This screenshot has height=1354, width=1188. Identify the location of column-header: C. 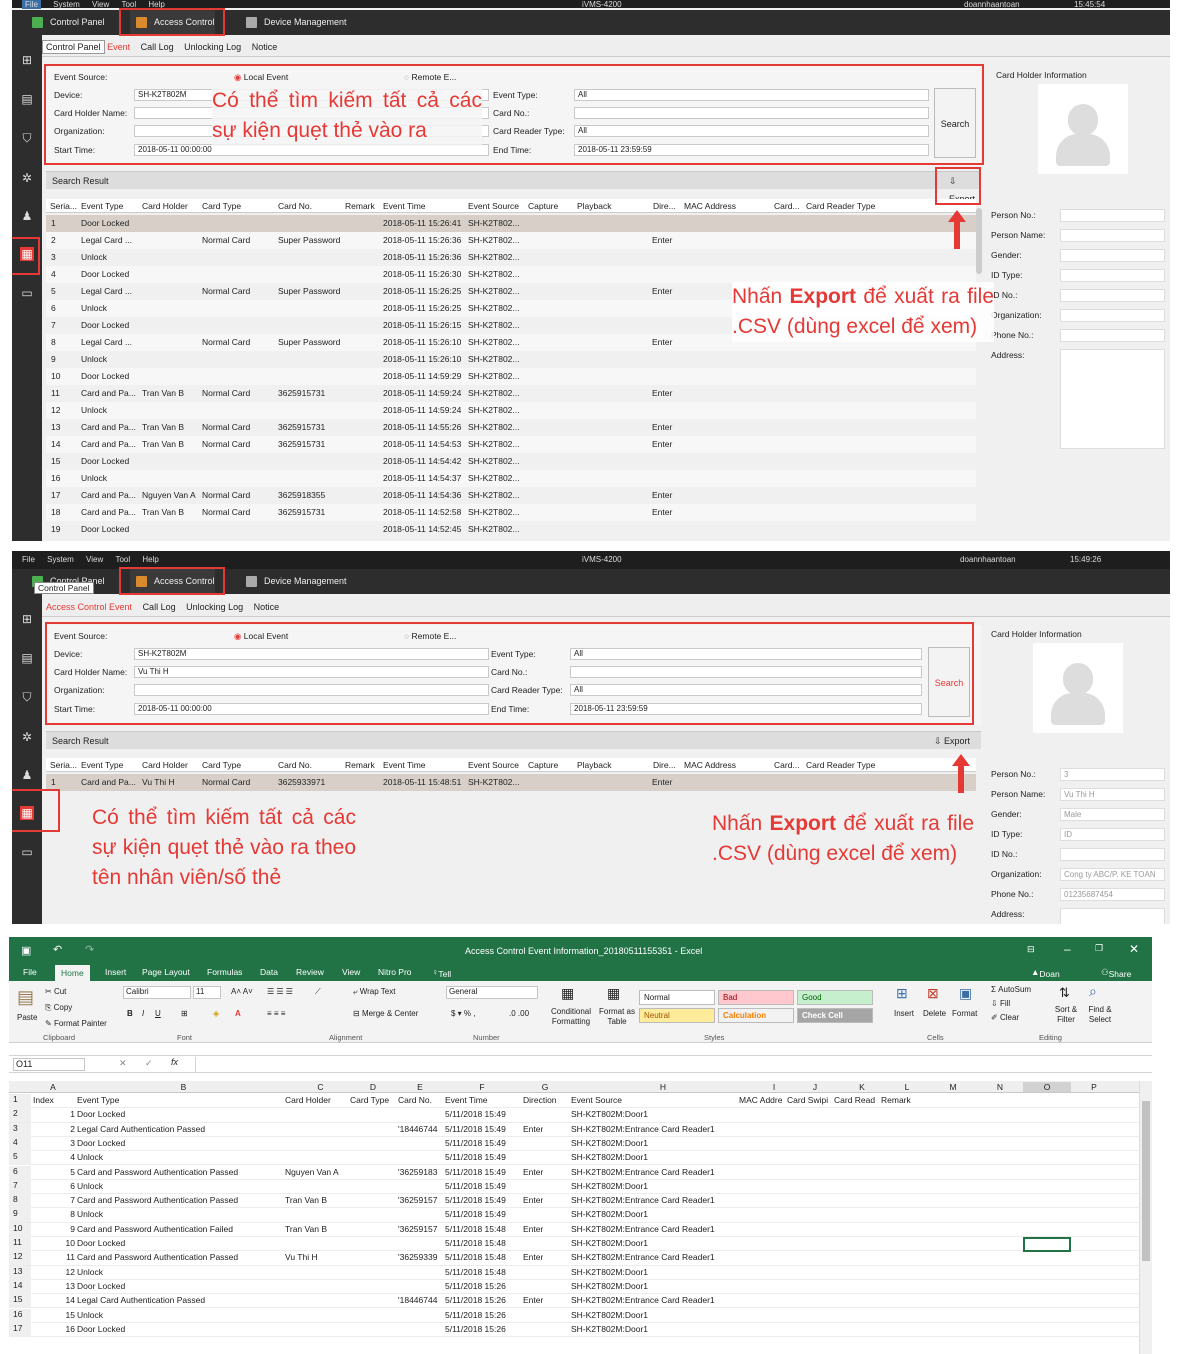
(320, 1087).